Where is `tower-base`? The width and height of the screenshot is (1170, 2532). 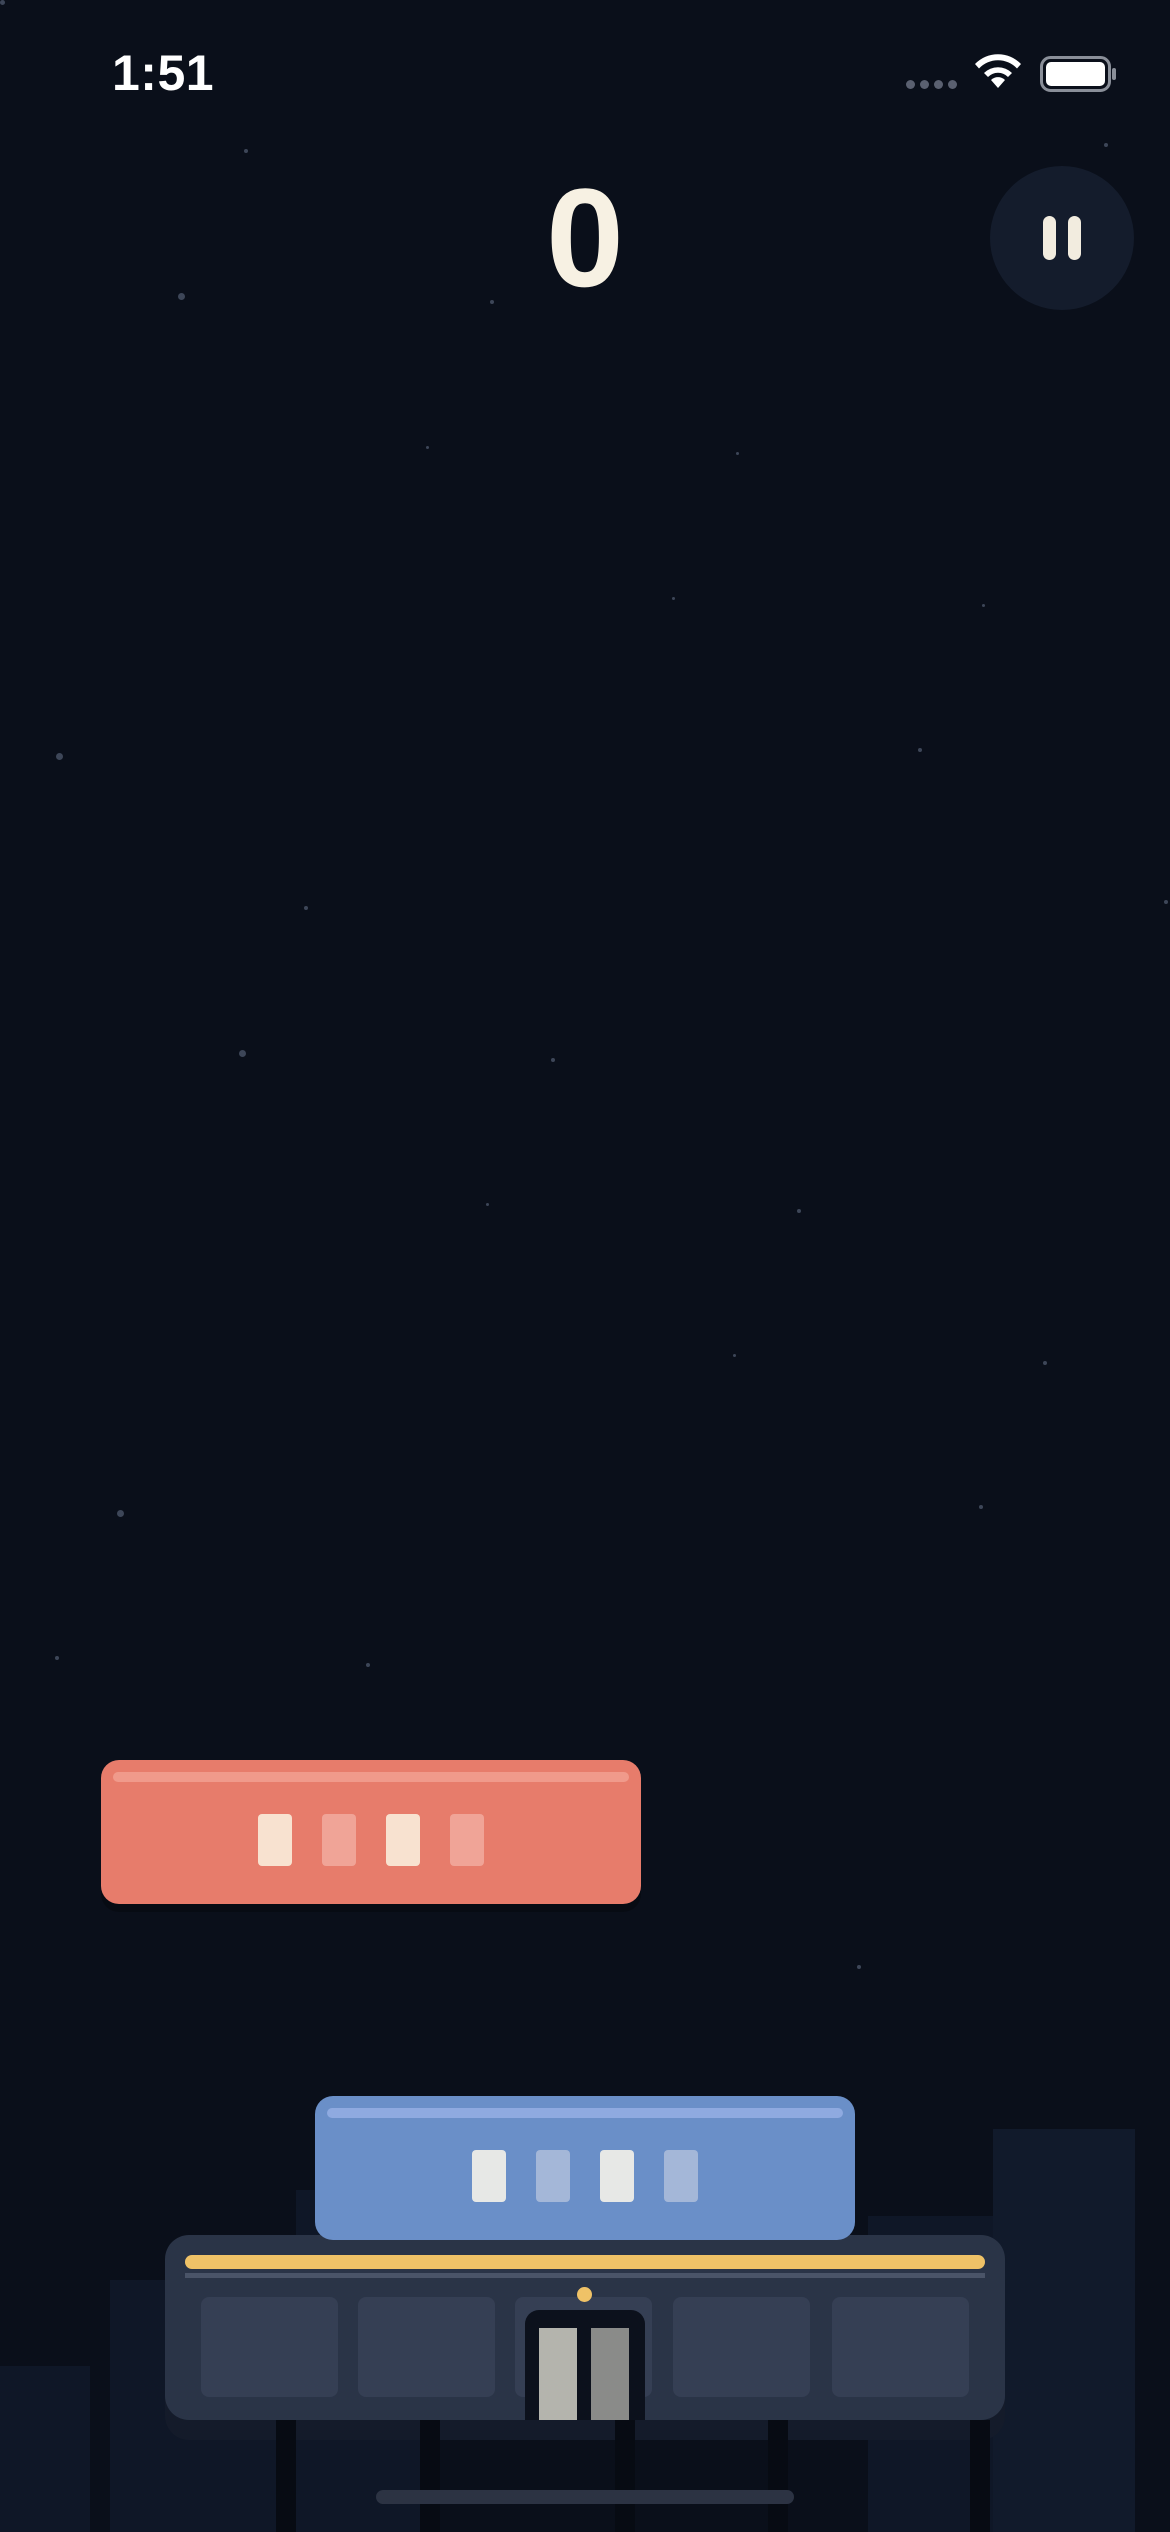
tower-base is located at coordinates (585, 2327).